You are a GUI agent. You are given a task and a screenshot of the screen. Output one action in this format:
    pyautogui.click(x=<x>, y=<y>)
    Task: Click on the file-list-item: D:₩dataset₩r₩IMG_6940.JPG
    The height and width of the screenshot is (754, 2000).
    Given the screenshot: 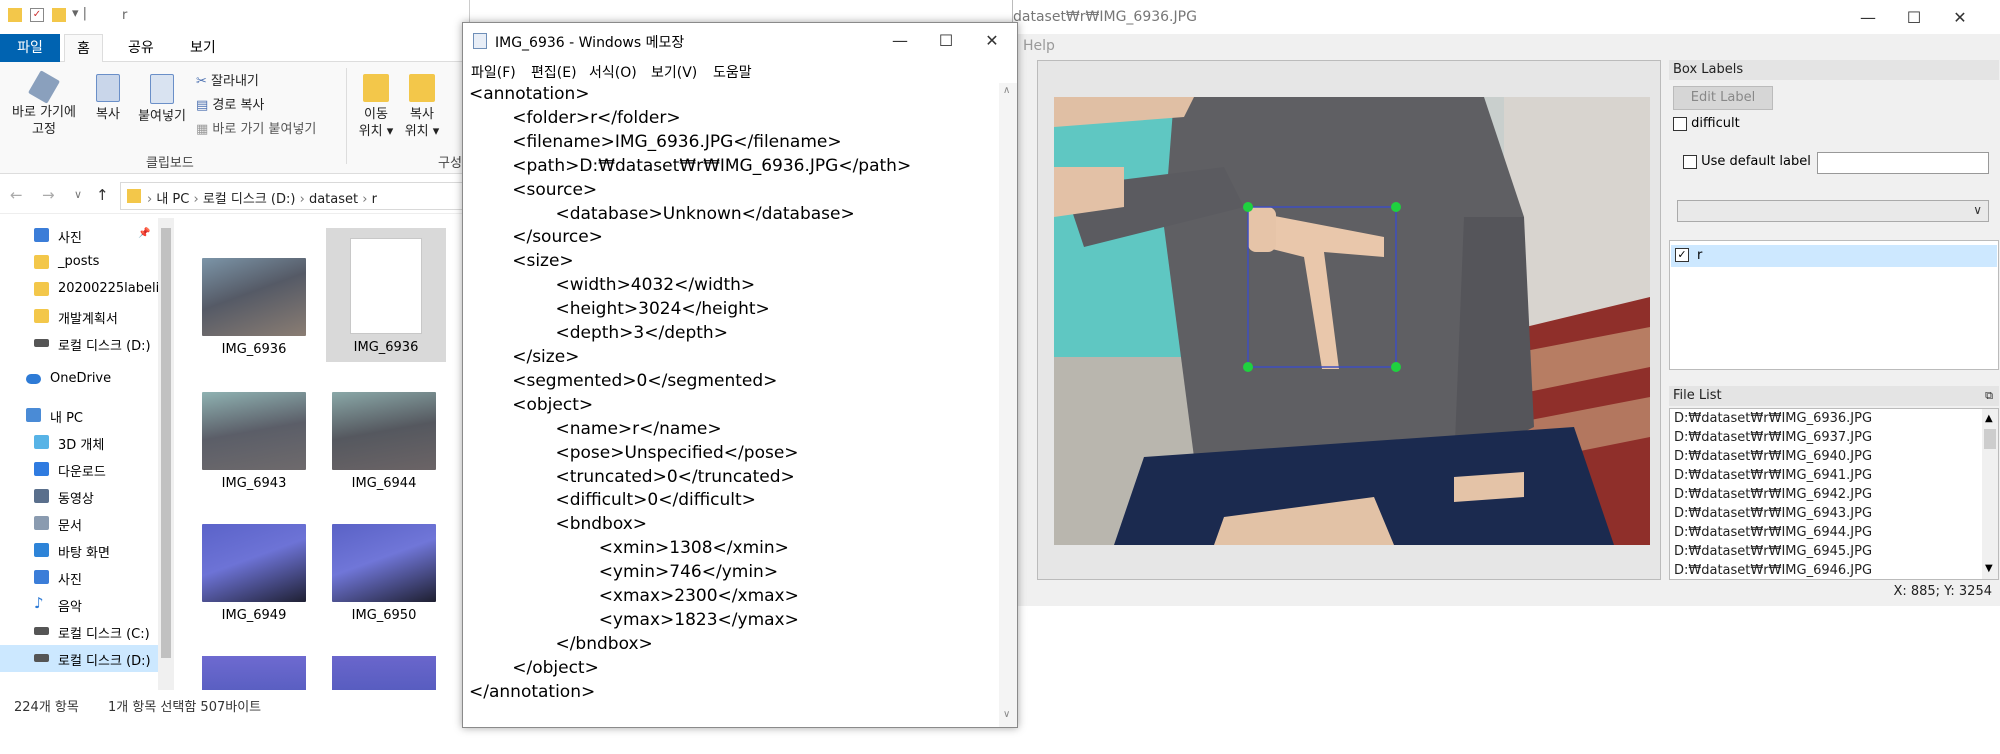 What is the action you would take?
    pyautogui.click(x=1773, y=456)
    